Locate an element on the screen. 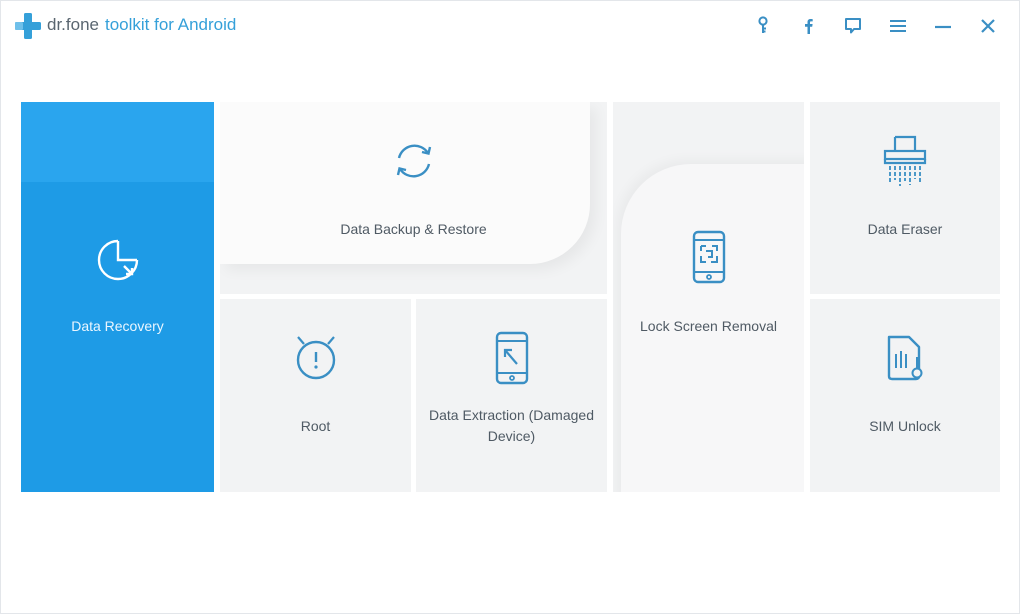  minimize-icon is located at coordinates (943, 27).